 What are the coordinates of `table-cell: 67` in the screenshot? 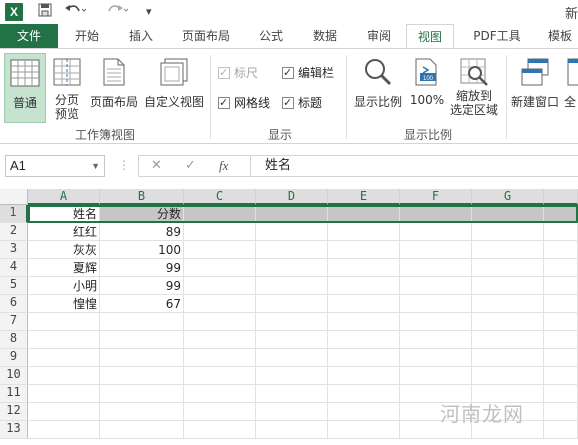 It's located at (142, 304).